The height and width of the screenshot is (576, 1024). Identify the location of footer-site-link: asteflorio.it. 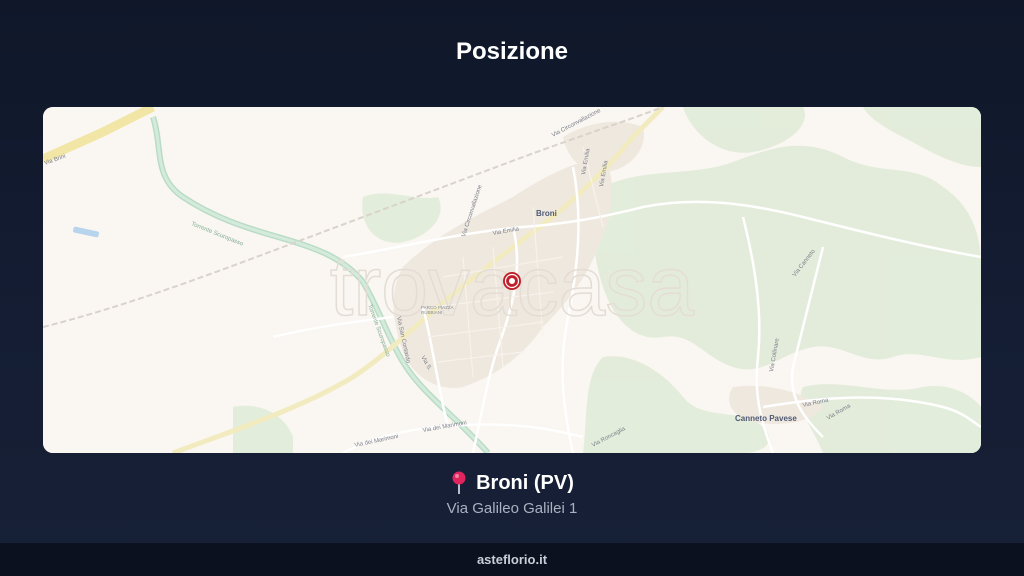
(512, 559).